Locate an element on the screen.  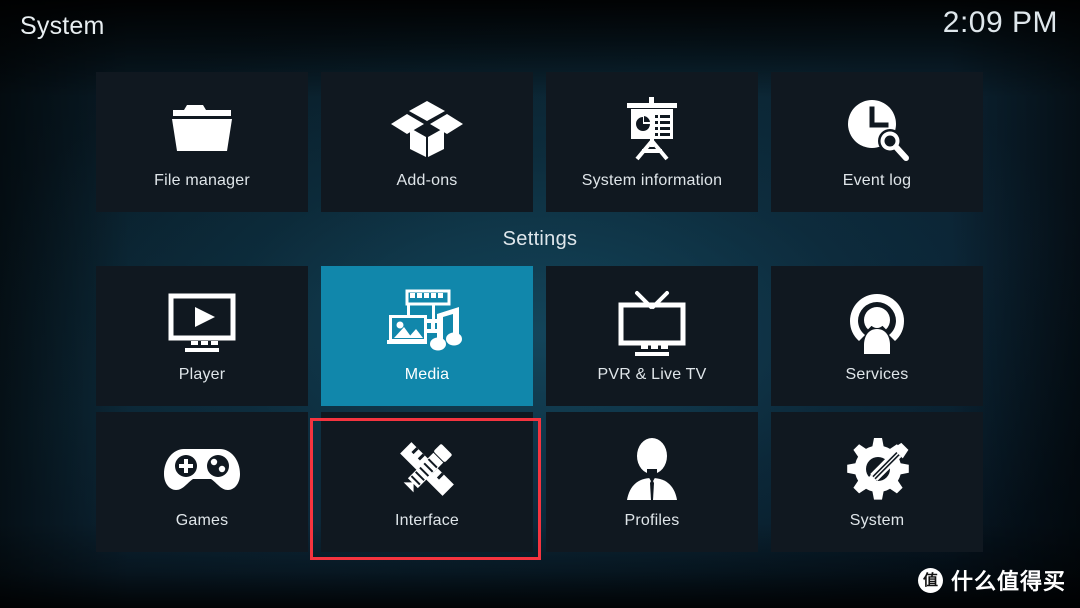
gamepad-icon is located at coordinates (202, 469).